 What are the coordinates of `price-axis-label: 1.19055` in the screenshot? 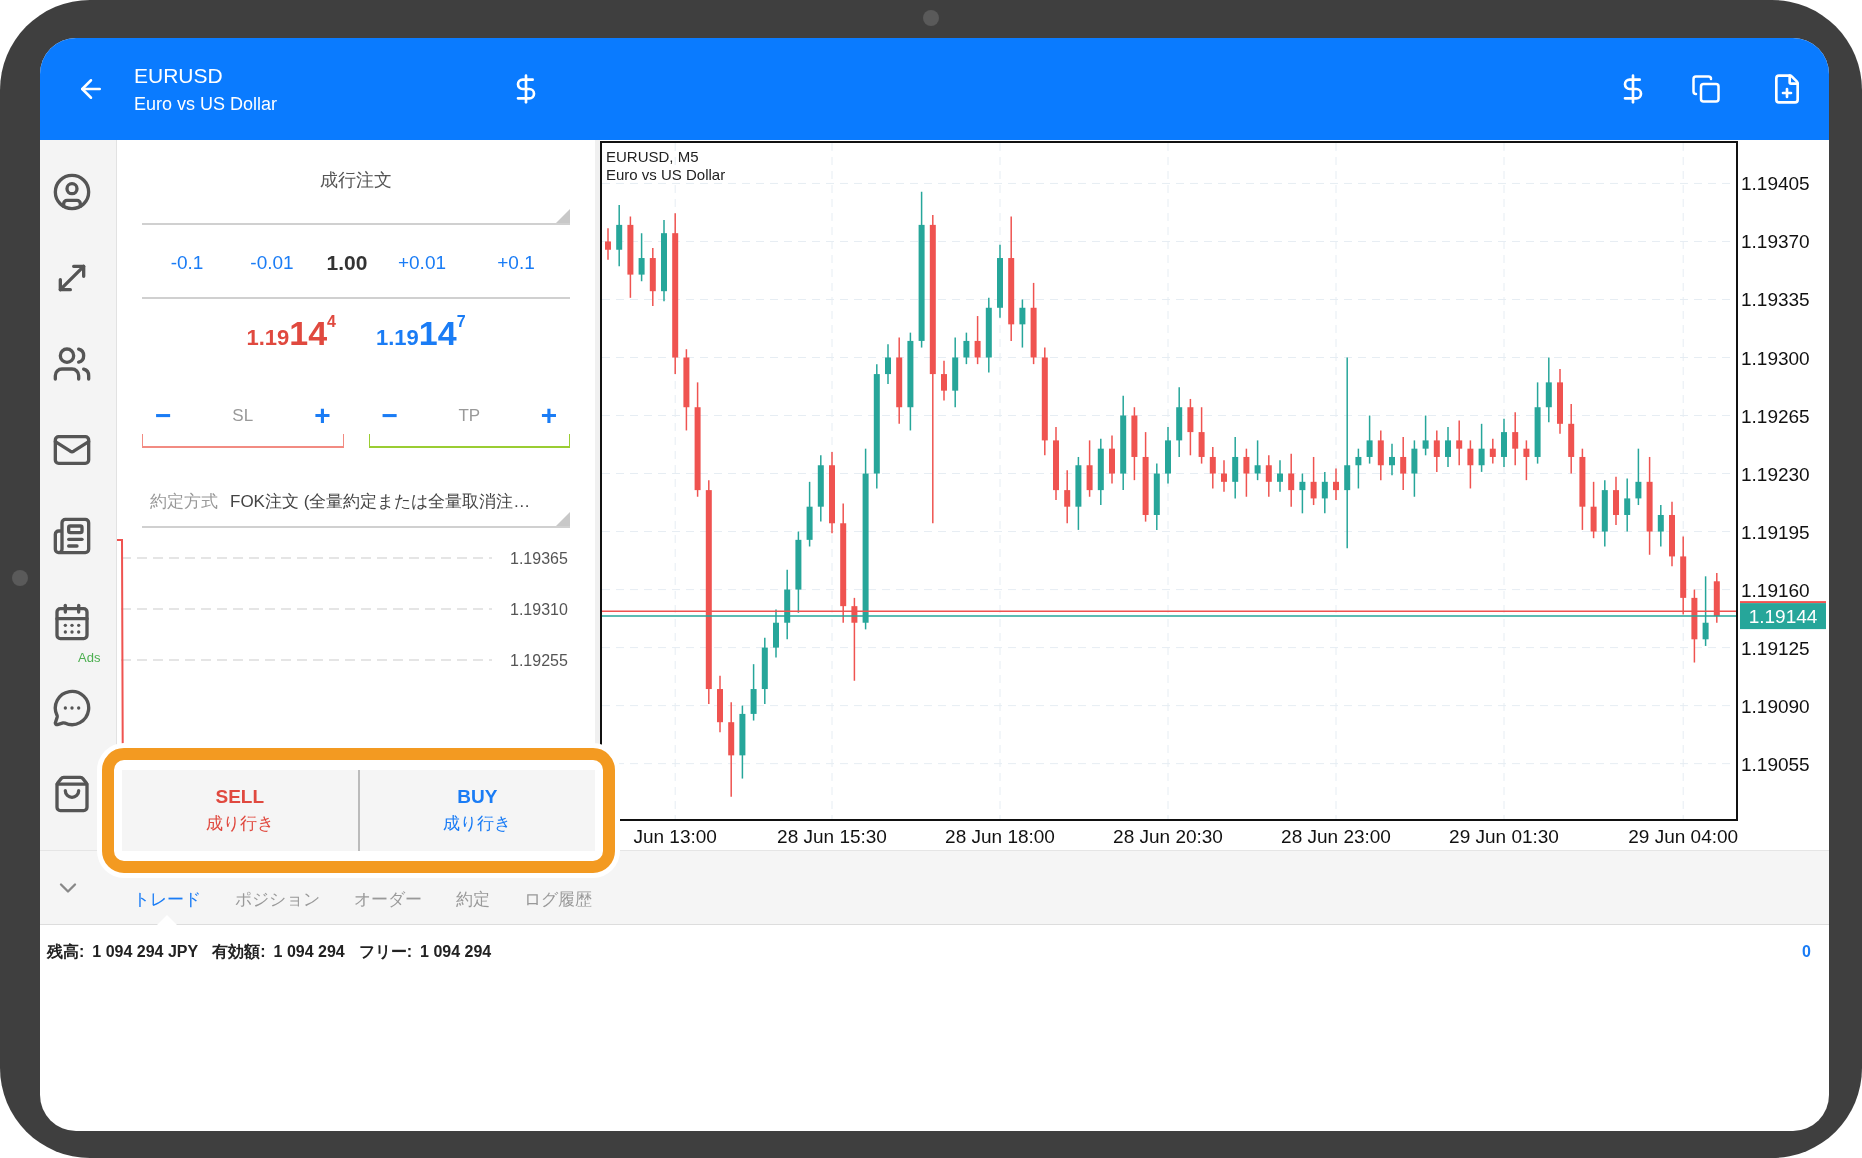 It's located at (1775, 764).